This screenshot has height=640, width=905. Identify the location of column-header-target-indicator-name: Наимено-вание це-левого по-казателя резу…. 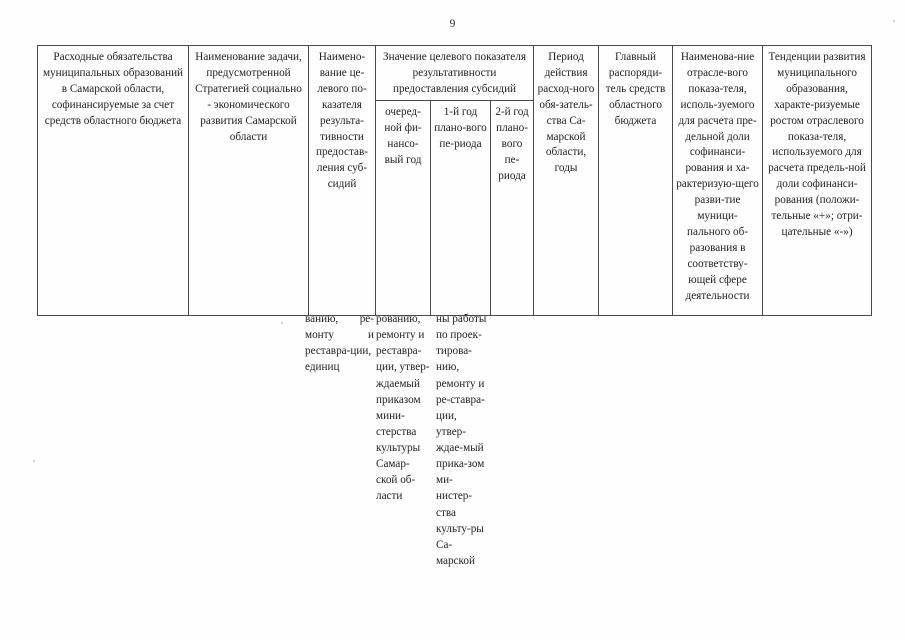
(342, 180).